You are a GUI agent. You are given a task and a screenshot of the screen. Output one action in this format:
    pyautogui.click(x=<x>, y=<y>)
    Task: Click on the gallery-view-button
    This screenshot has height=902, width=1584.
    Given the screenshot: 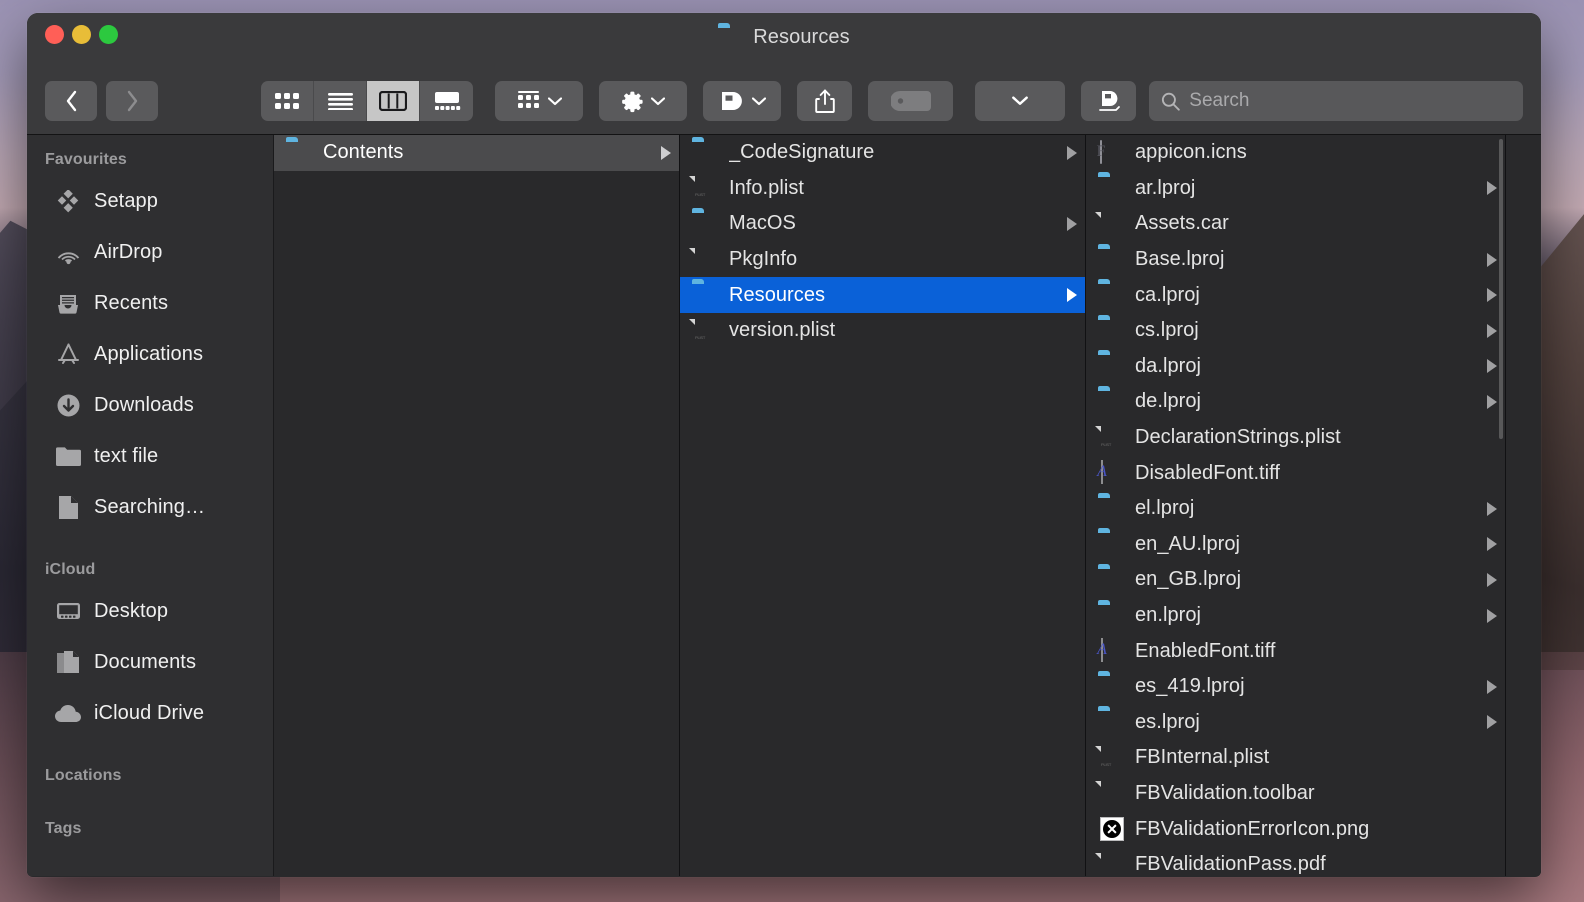 What is the action you would take?
    pyautogui.click(x=446, y=101)
    